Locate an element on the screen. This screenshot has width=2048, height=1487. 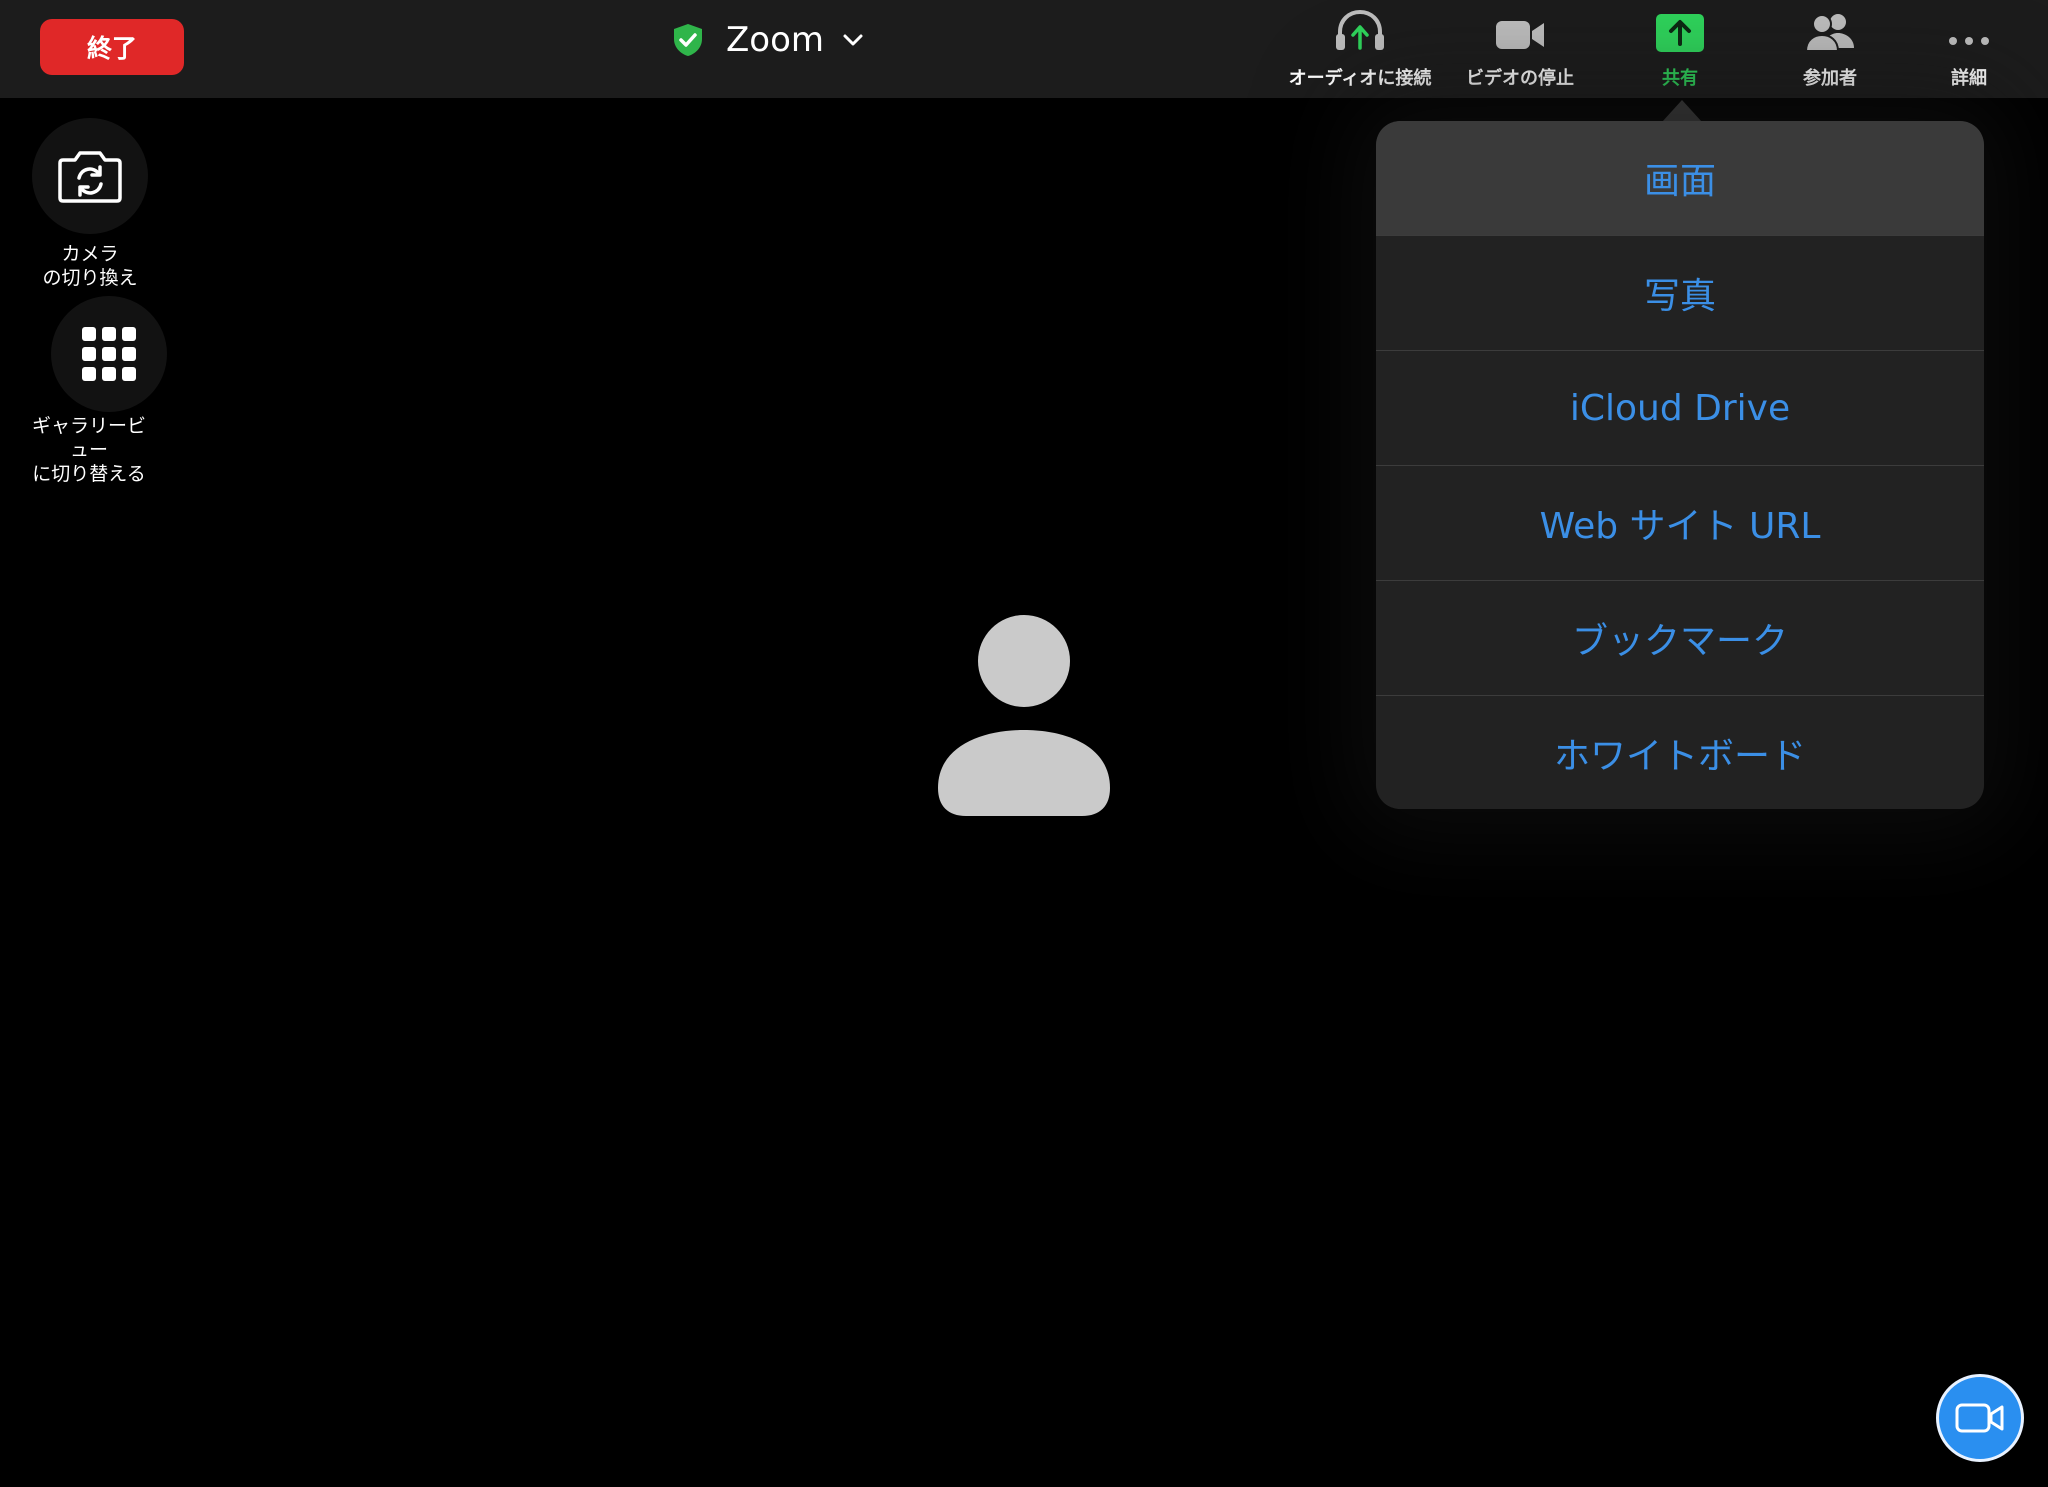
participants-button: 参加者 is located at coordinates (1830, 49).